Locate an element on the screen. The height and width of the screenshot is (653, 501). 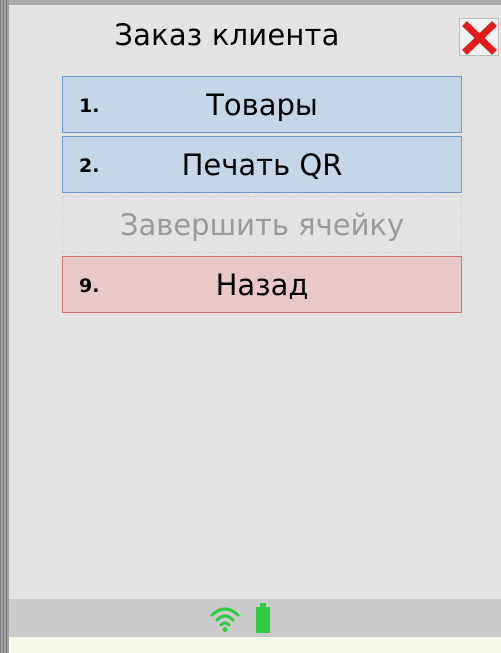
menu-item-finish-cell: Завершить ячейку is located at coordinates (262, 224).